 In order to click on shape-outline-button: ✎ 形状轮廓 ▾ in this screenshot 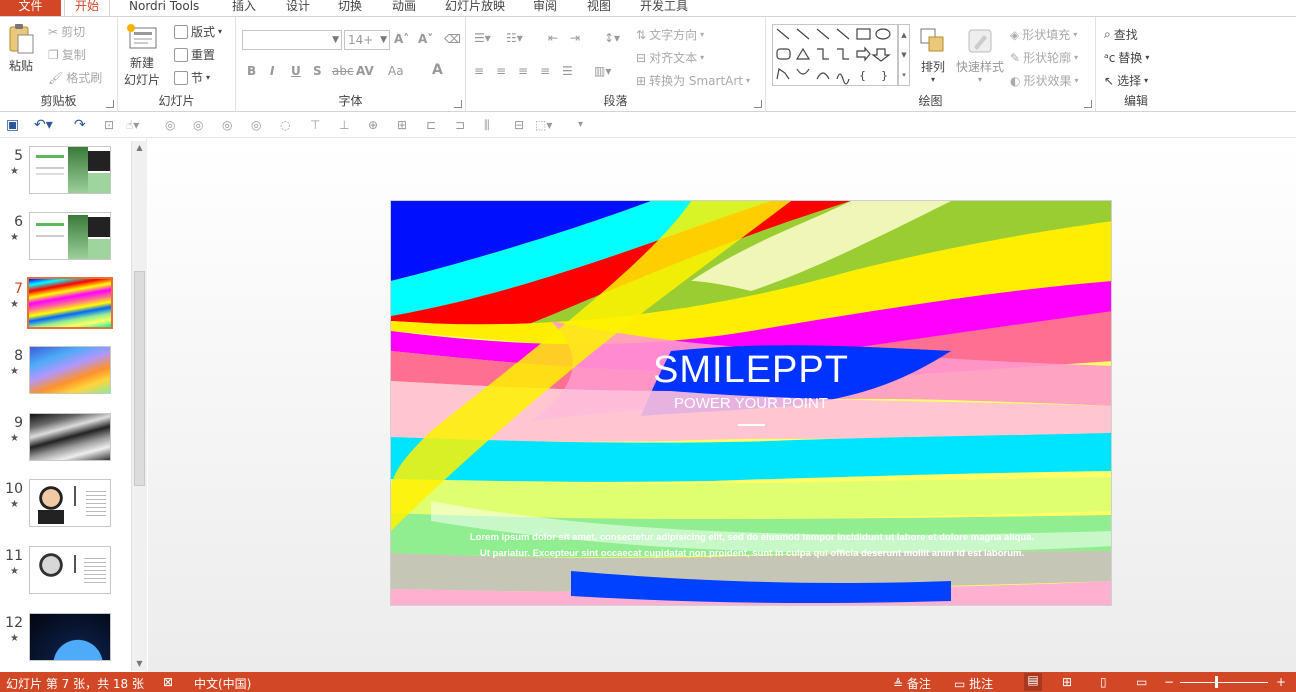, I will do `click(1044, 57)`.